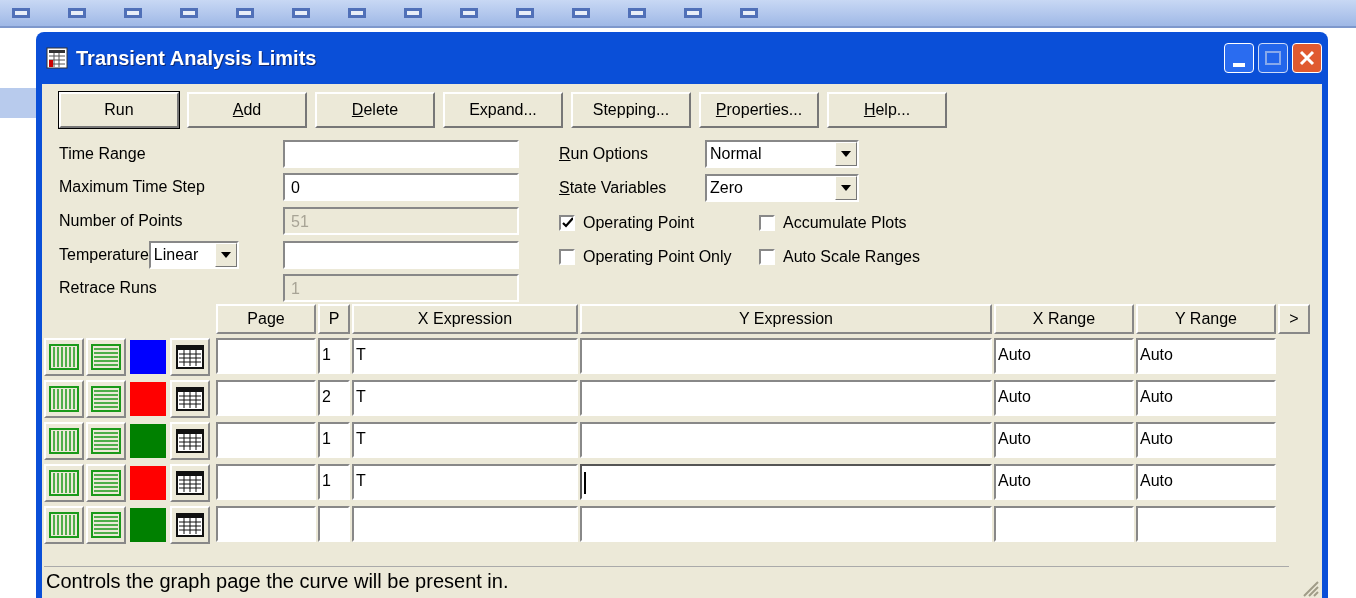  What do you see at coordinates (334, 319) in the screenshot?
I see `column-header: P` at bounding box center [334, 319].